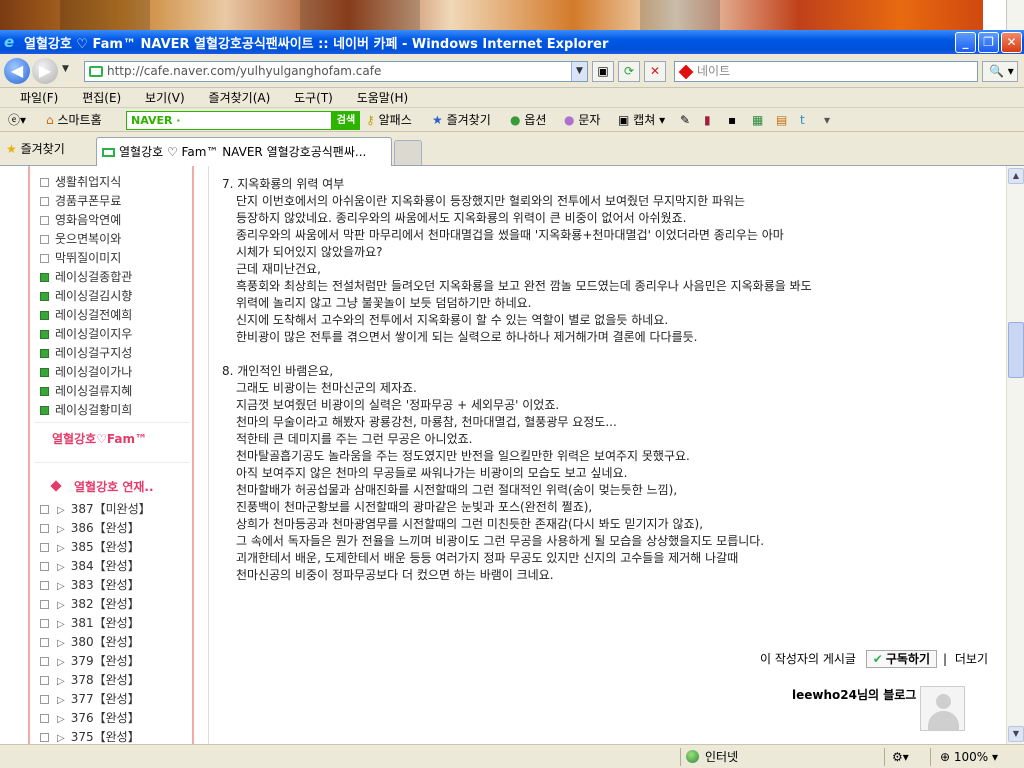 The width and height of the screenshot is (1024, 768). What do you see at coordinates (1016, 734) in the screenshot?
I see `scroll-down-icon: ▼` at bounding box center [1016, 734].